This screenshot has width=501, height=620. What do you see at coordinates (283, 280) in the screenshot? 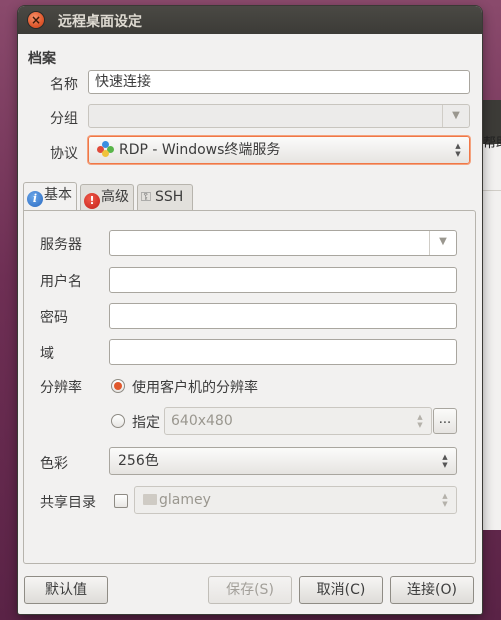
I see `username-input` at bounding box center [283, 280].